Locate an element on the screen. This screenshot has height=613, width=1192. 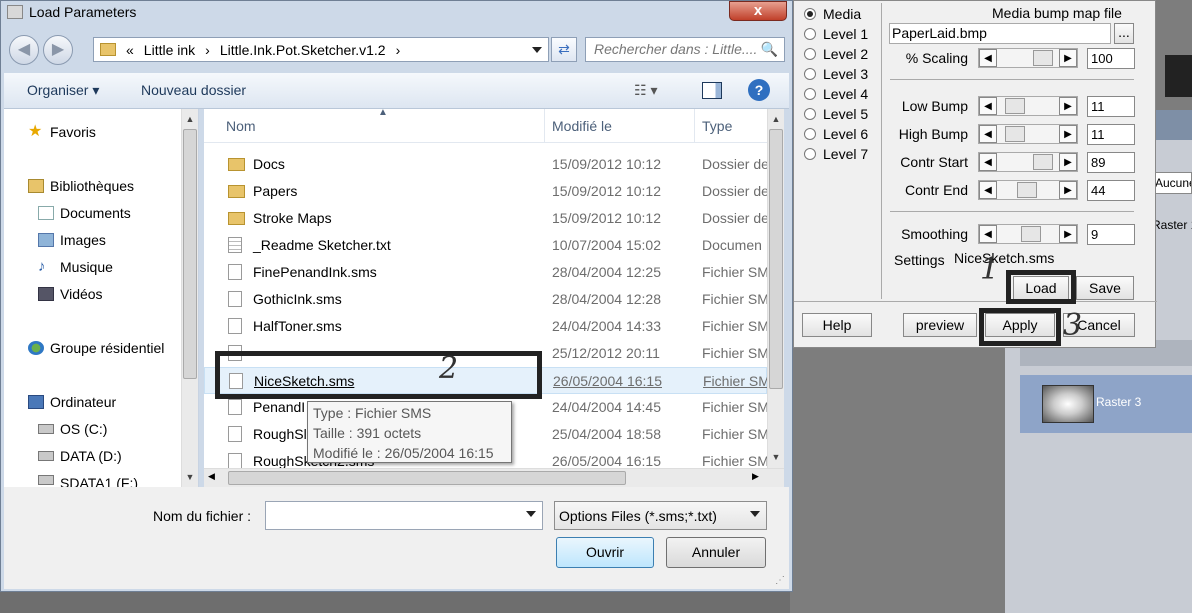
radio-level-2: Level 2 is located at coordinates (836, 54).